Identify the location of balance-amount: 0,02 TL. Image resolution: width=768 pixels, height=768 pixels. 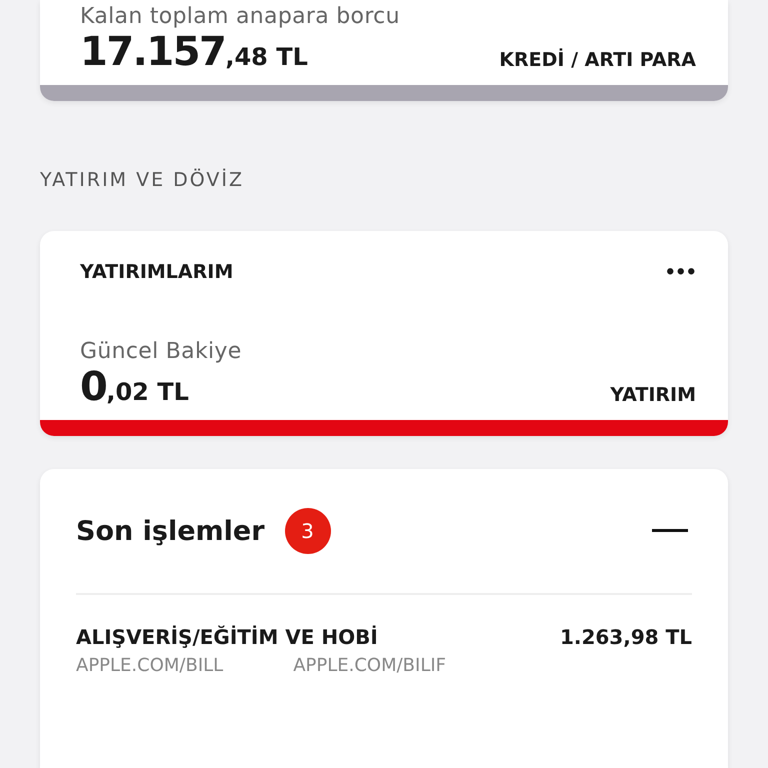
(134, 387).